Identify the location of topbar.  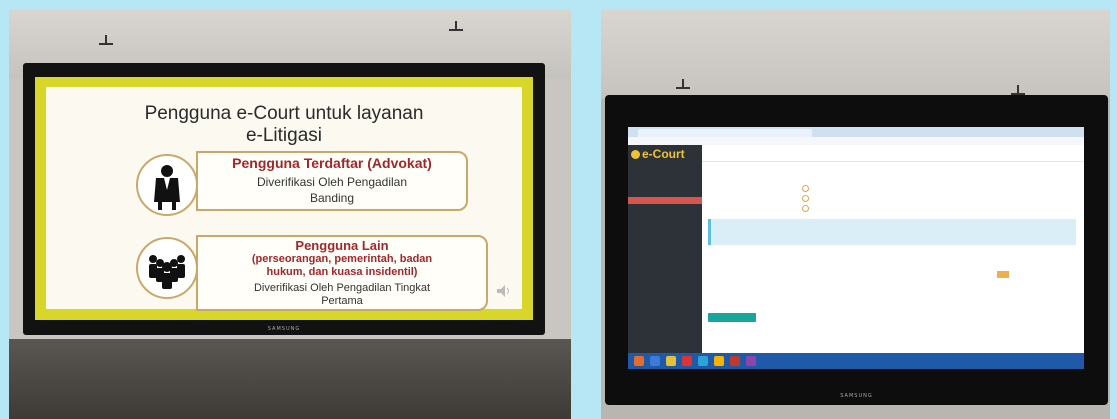
(893, 153).